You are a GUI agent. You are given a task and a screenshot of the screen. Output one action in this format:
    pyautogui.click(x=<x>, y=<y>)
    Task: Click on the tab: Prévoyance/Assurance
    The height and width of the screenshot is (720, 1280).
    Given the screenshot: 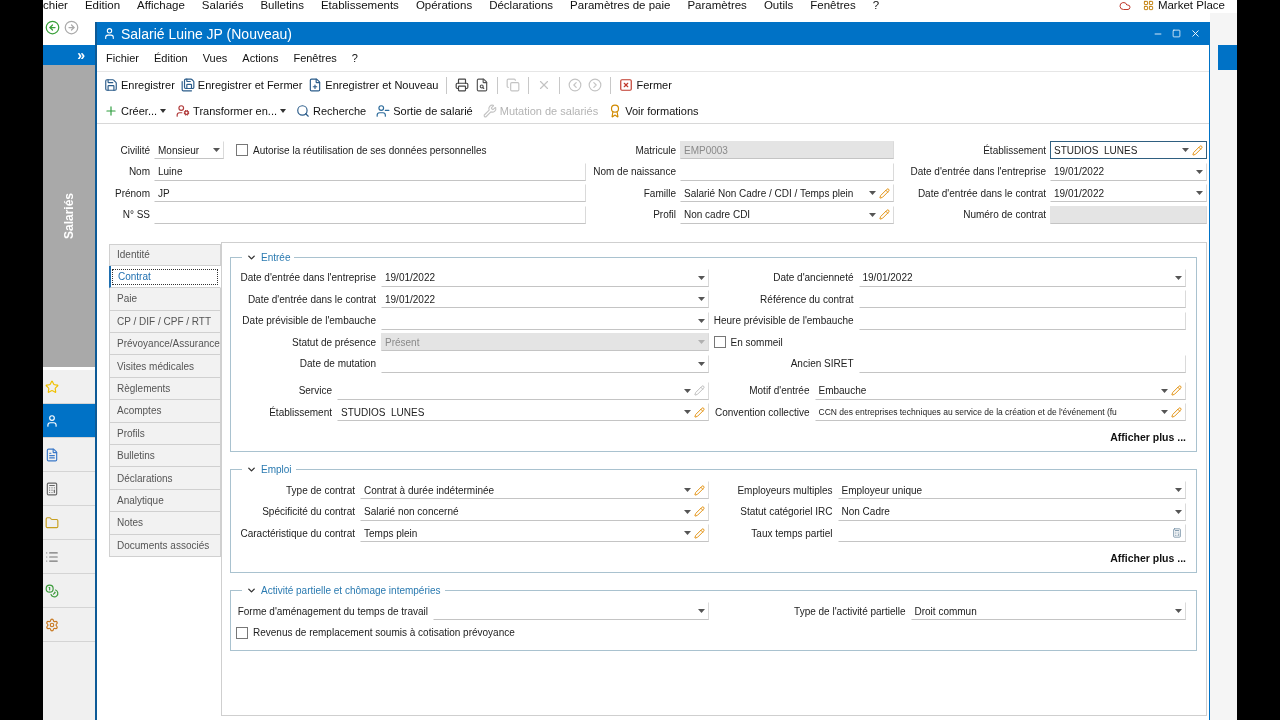 What is the action you would take?
    pyautogui.click(x=165, y=344)
    